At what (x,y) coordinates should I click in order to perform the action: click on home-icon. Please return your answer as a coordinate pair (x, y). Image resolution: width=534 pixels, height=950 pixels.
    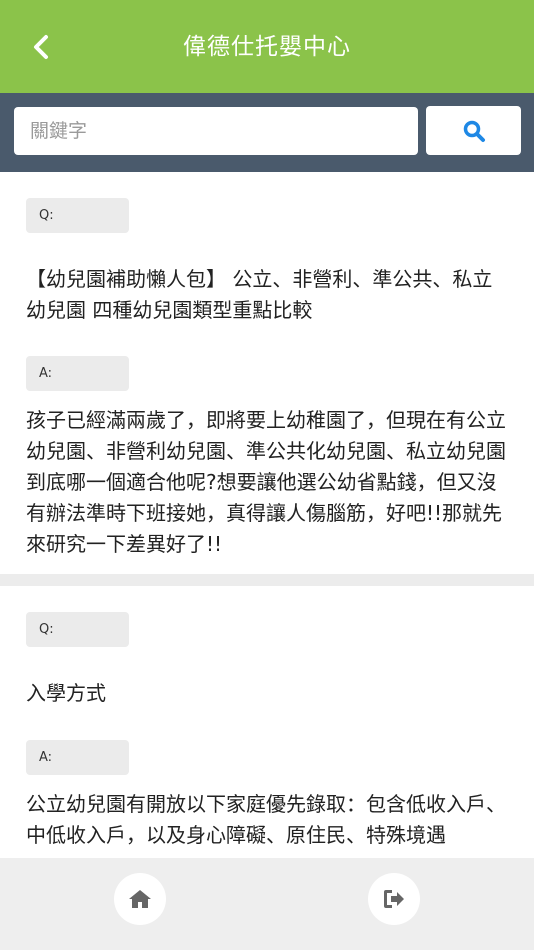
    Looking at the image, I should click on (140, 899).